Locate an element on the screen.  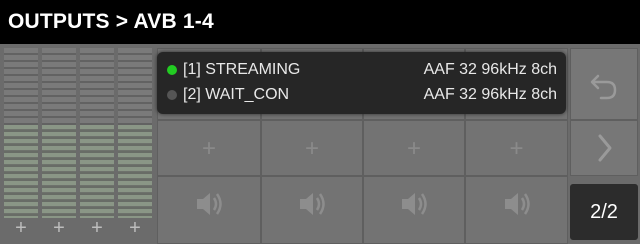
page-indicator: 2/2 is located at coordinates (604, 212).